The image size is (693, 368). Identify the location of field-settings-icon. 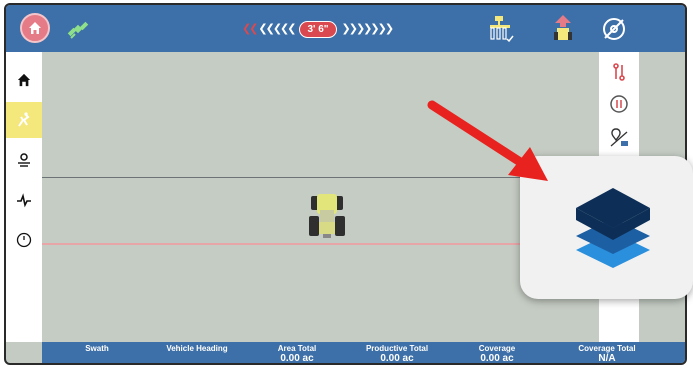
(24, 160).